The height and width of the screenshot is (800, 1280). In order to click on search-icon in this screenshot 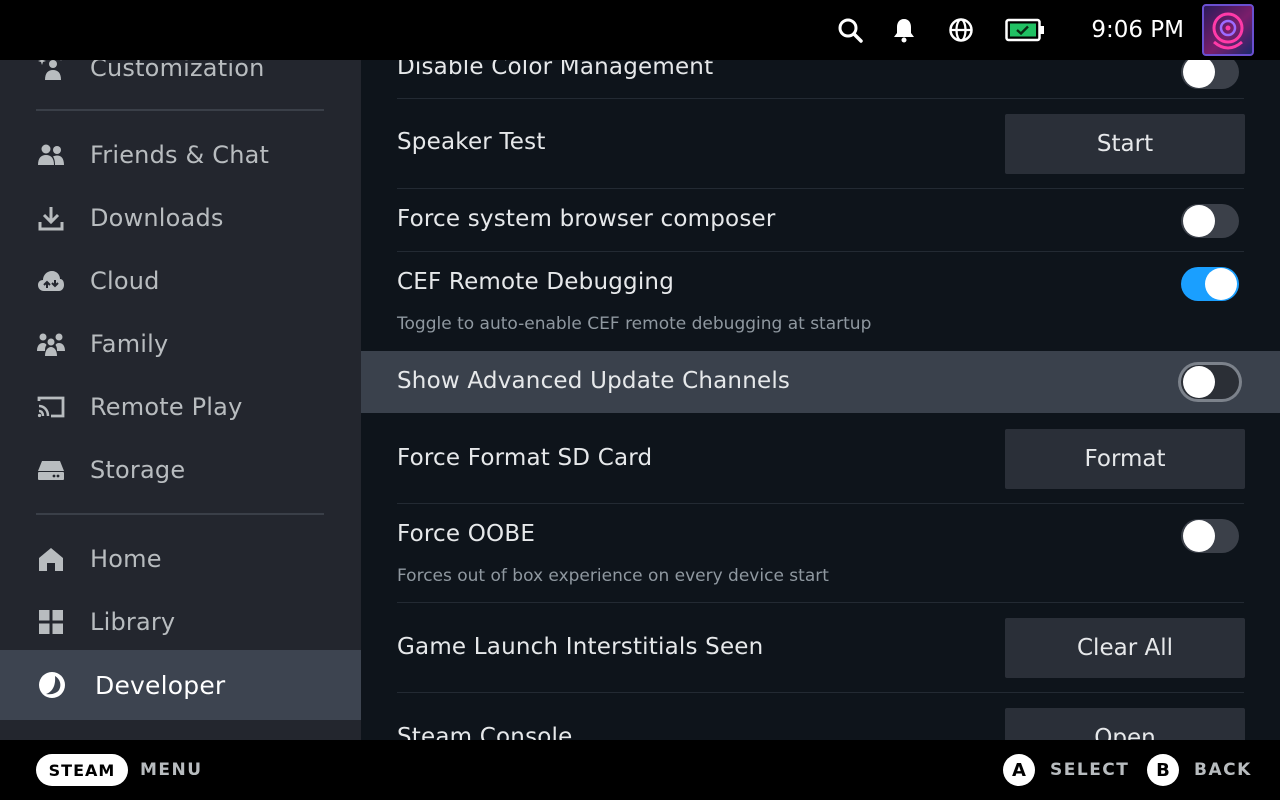, I will do `click(850, 30)`.